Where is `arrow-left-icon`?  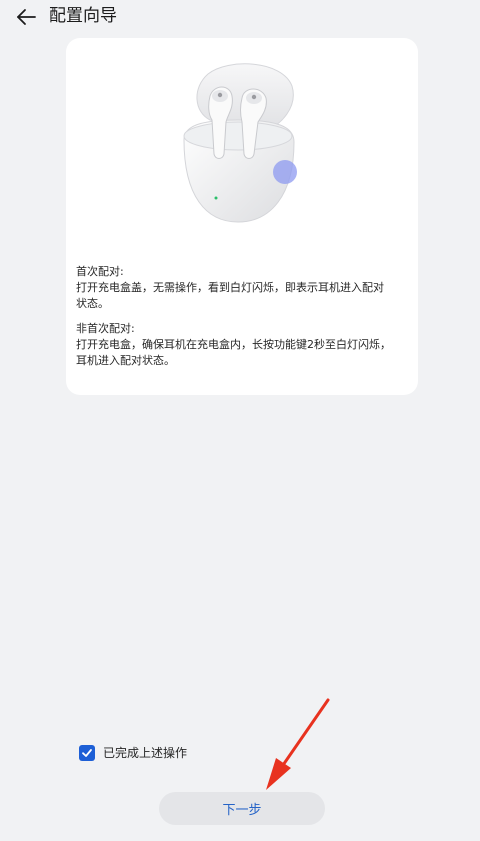
arrow-left-icon is located at coordinates (26, 17).